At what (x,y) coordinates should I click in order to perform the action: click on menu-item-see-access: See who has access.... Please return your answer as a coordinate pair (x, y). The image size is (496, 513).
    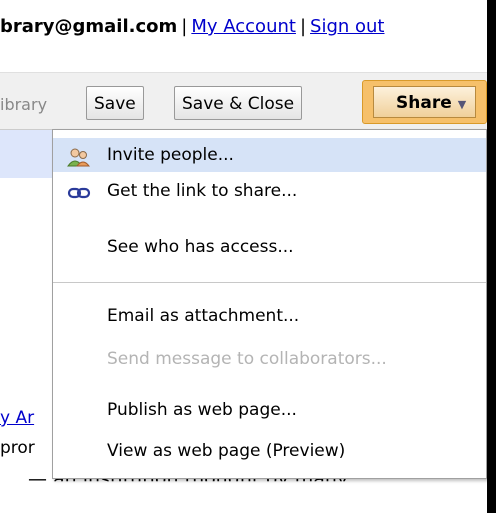
    Looking at the image, I should click on (269, 247).